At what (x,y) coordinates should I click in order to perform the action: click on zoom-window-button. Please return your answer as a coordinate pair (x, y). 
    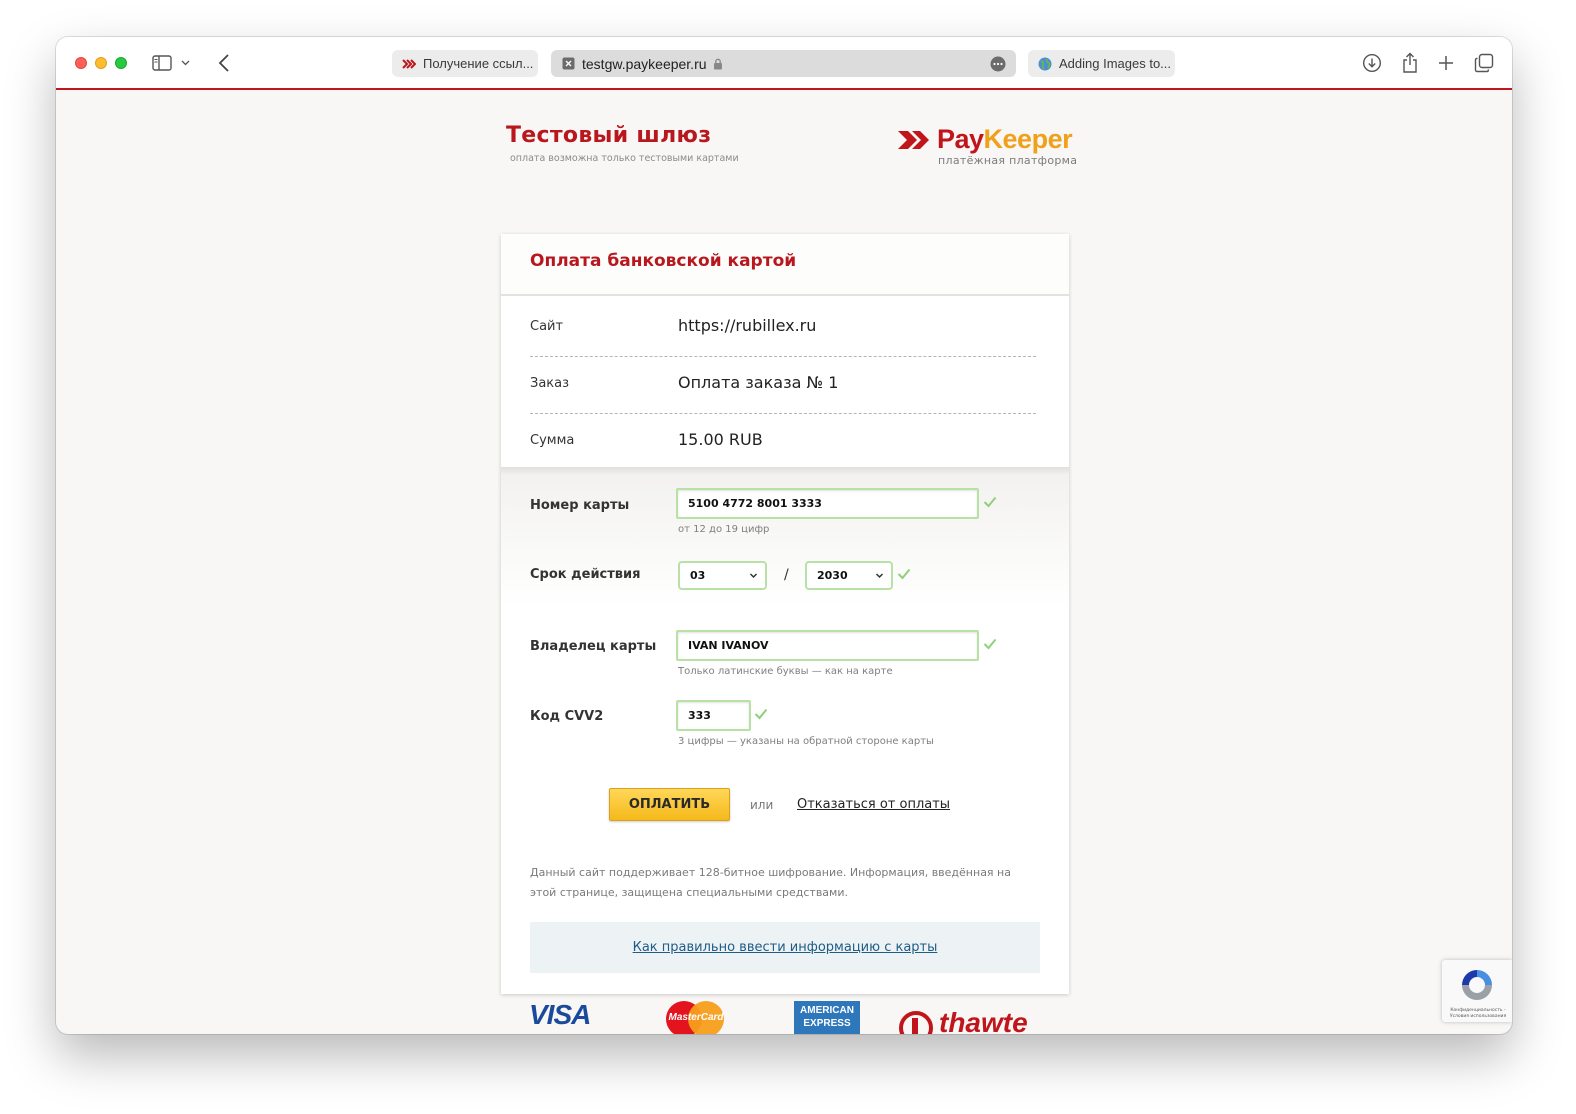
    Looking at the image, I should click on (121, 63).